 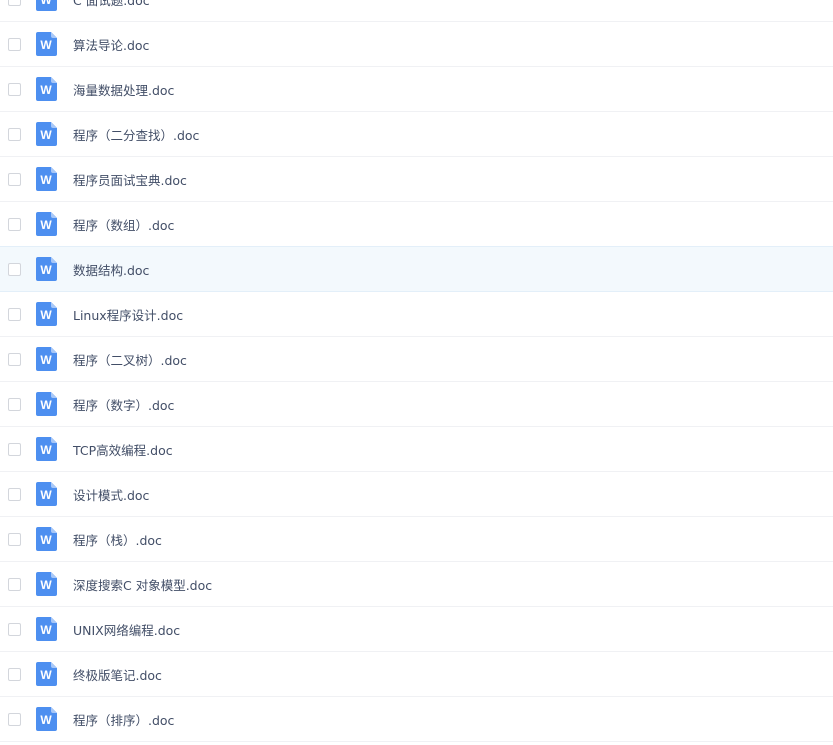 I want to click on file-name: 程序员面试宝典.doc, so click(x=130, y=179).